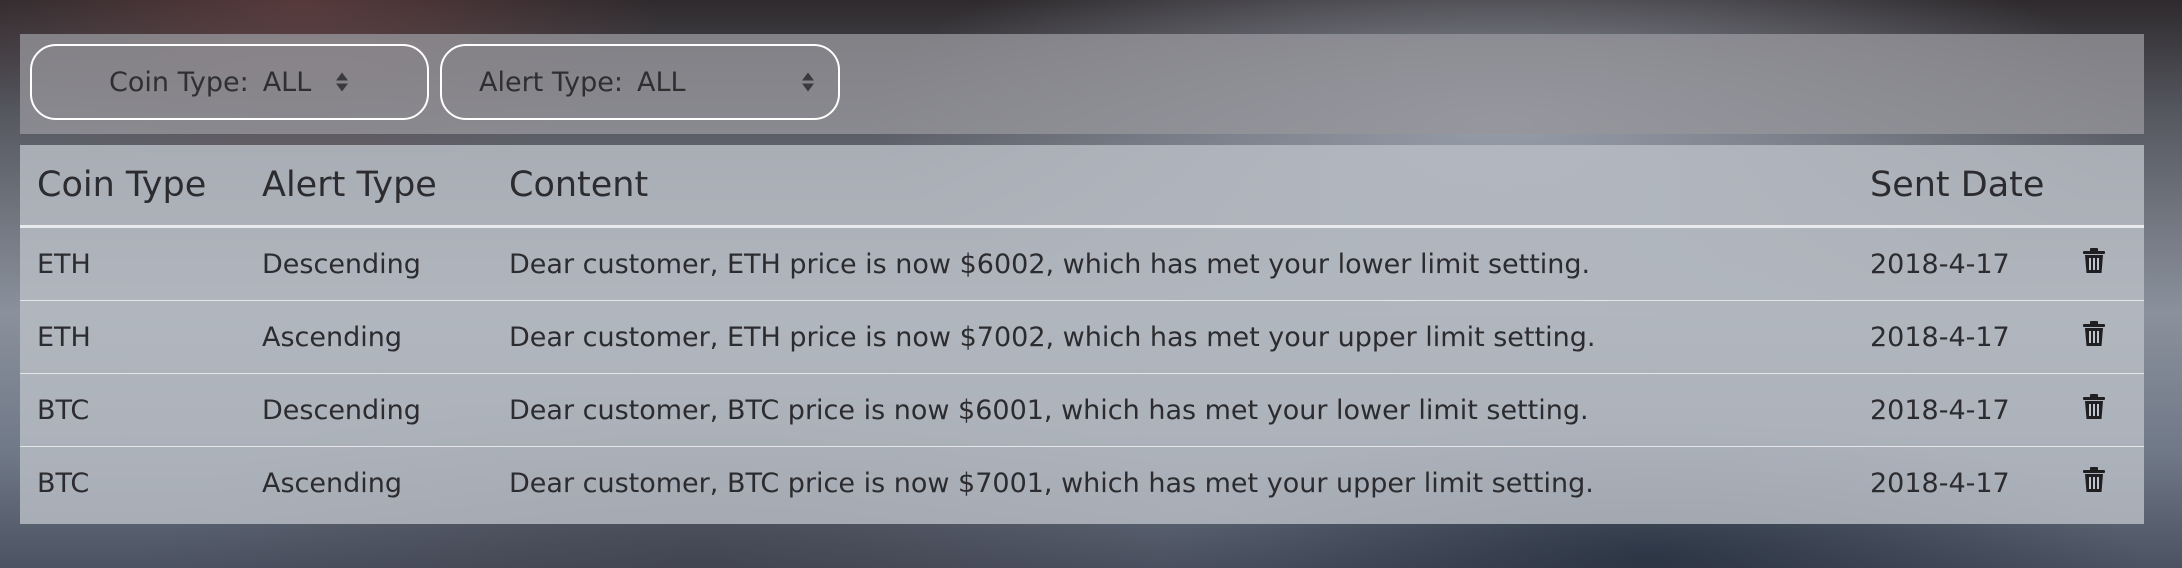  Describe the element at coordinates (385, 186) in the screenshot. I see `column-header-alert-type: Alert Type` at that location.